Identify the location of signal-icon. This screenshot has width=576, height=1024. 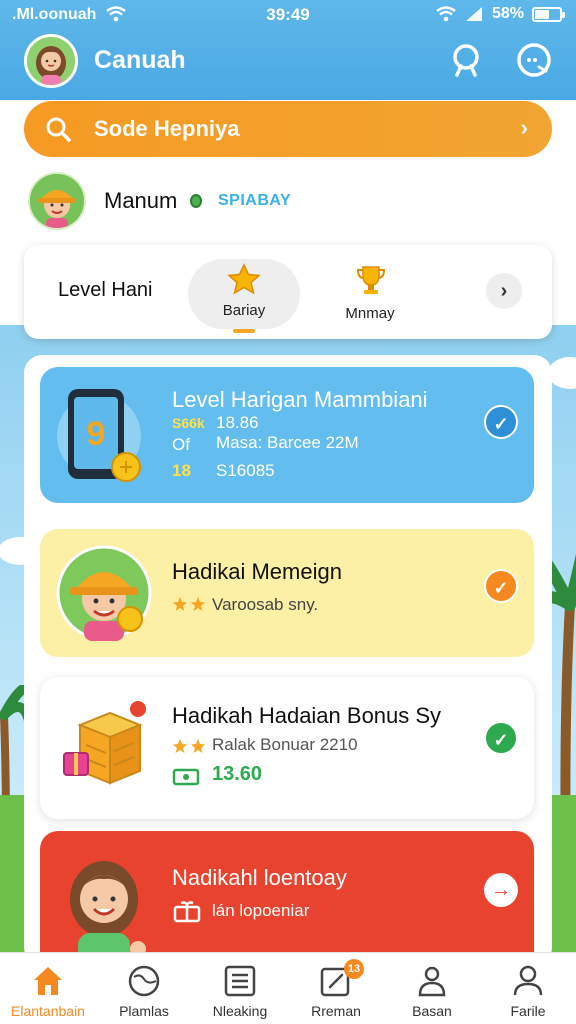
(473, 14).